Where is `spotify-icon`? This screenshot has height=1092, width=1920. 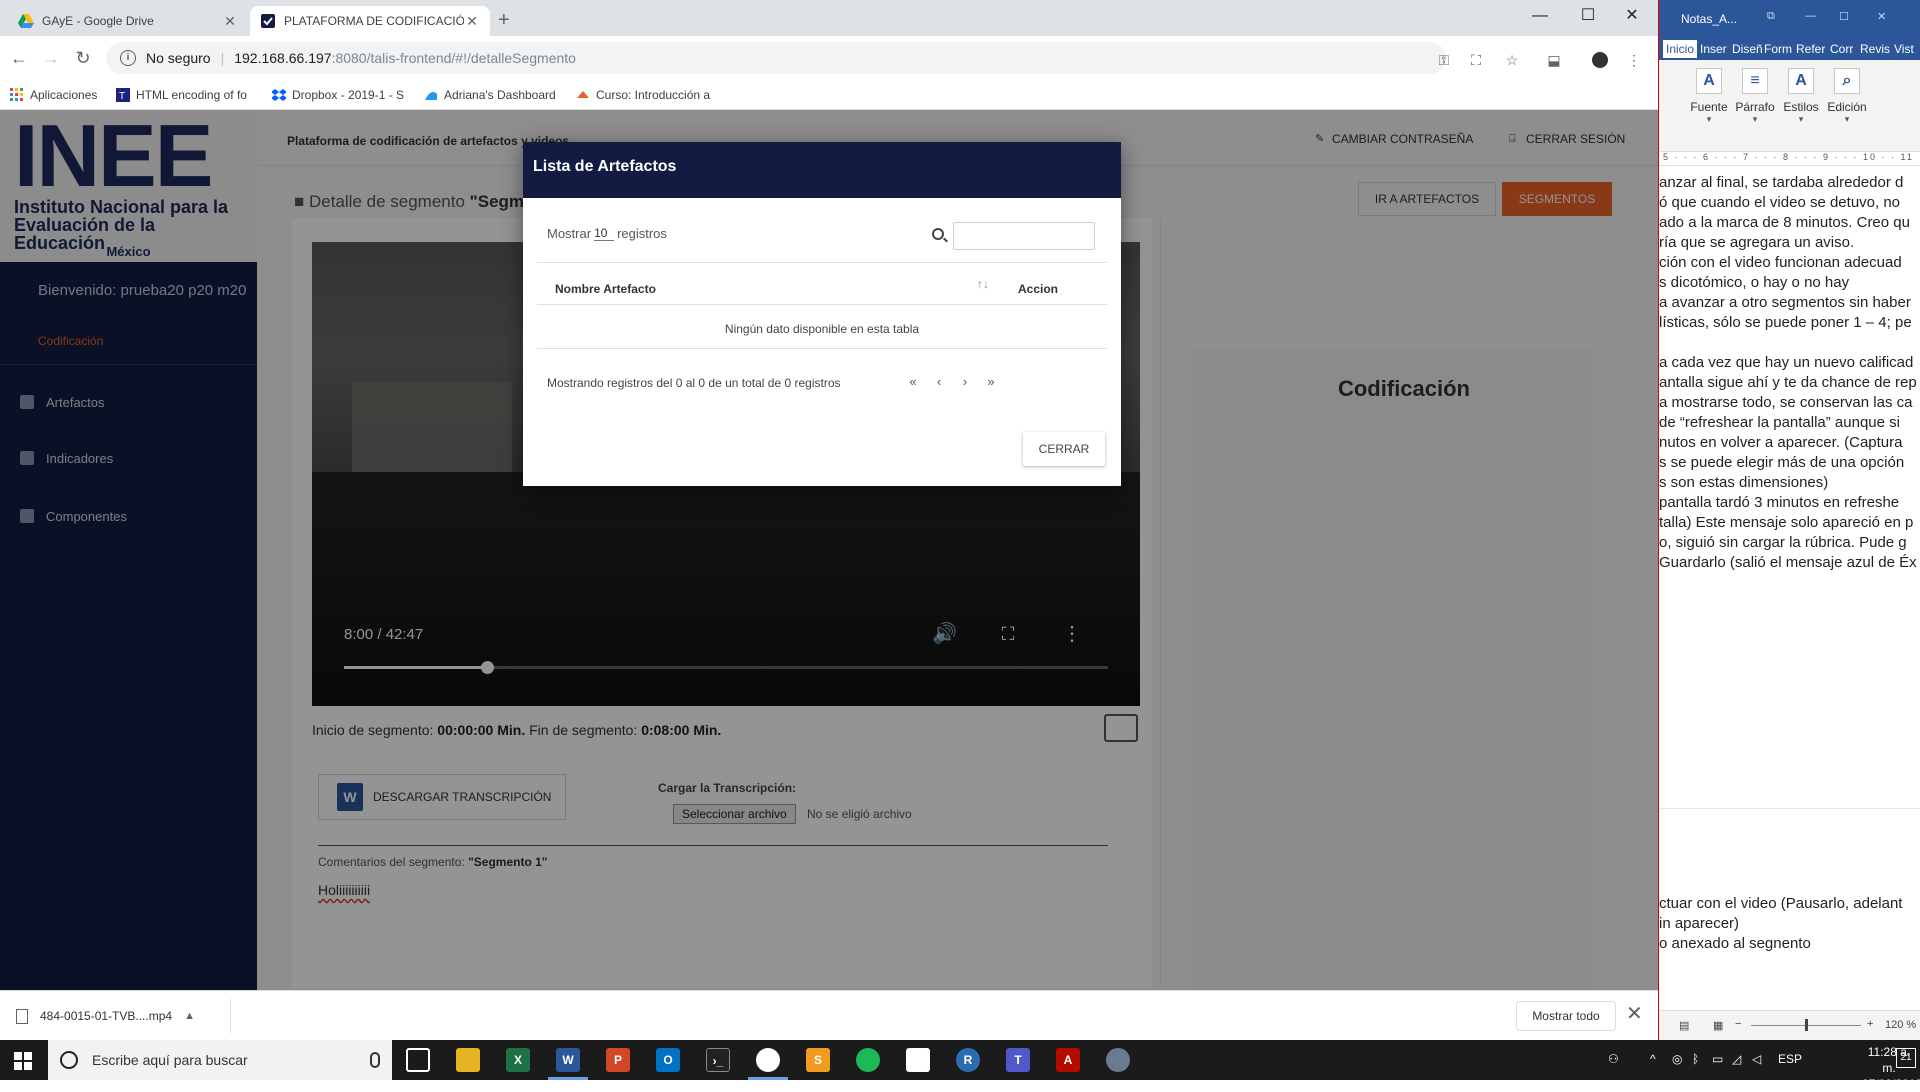 spotify-icon is located at coordinates (868, 1060).